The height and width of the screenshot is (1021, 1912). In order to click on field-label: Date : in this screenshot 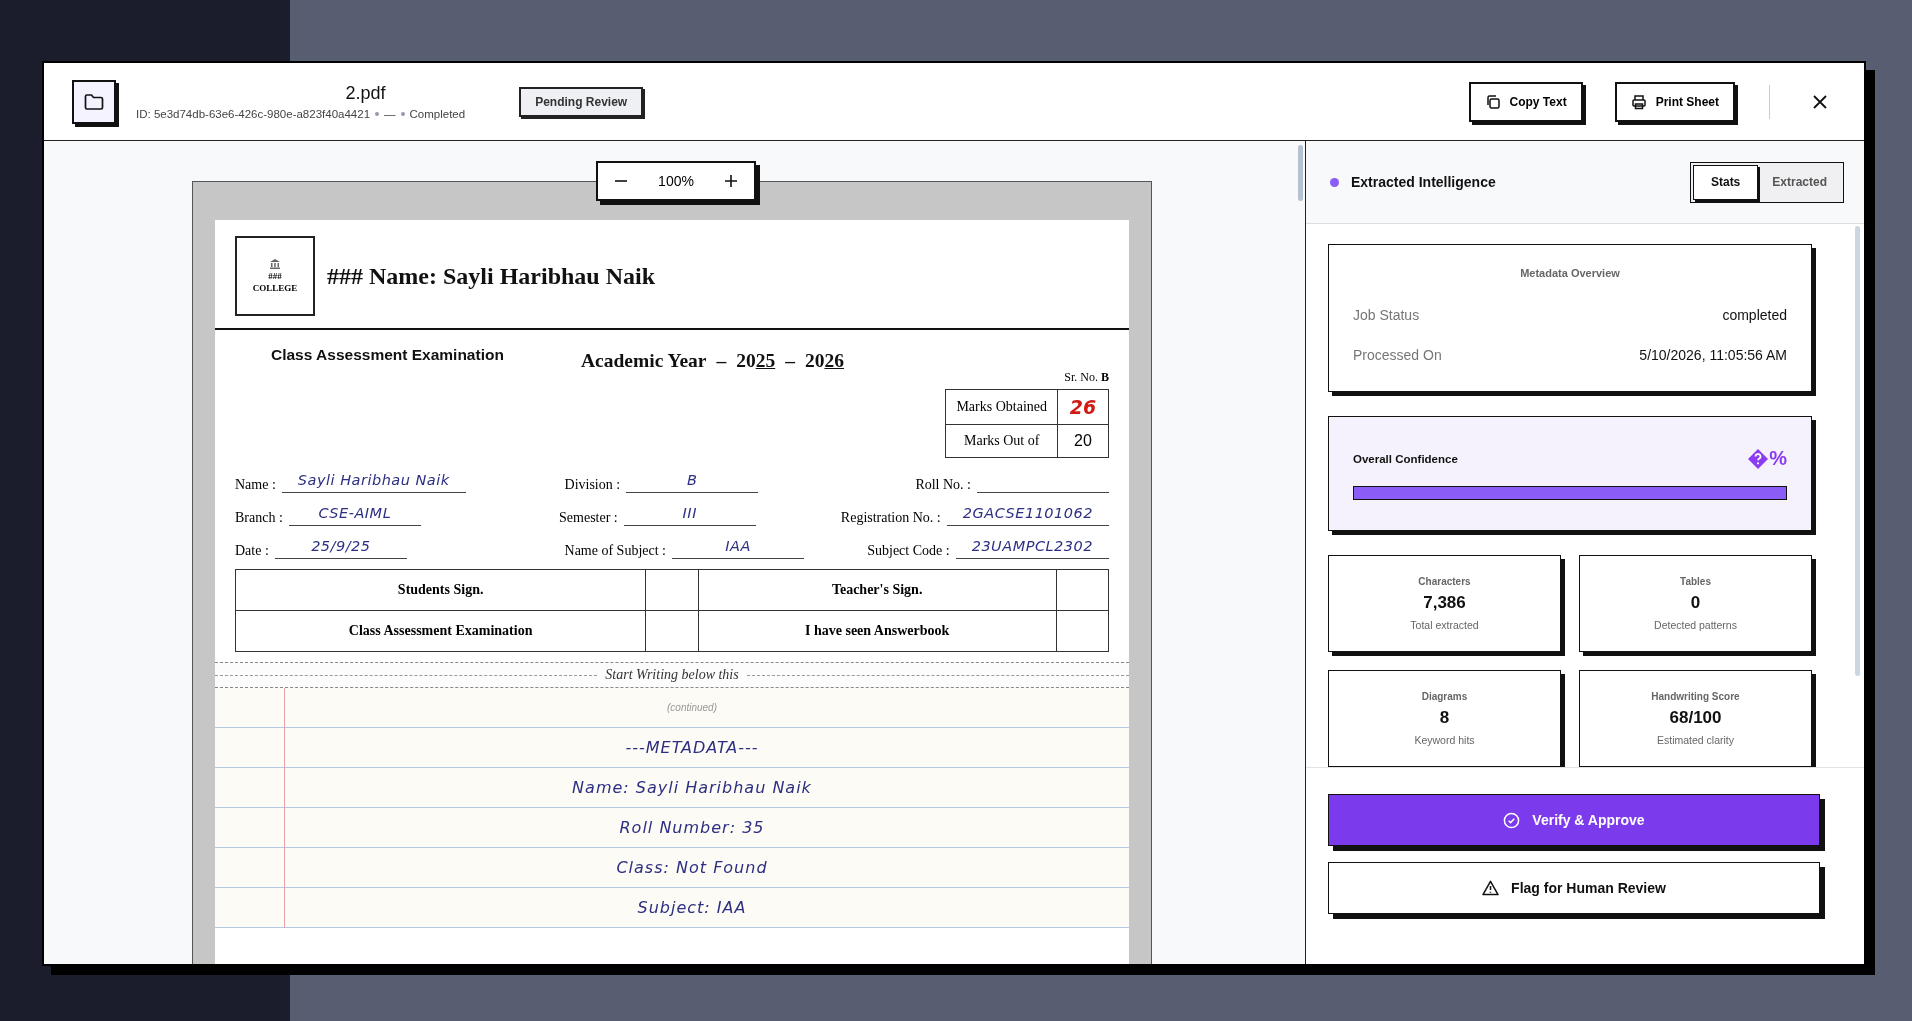, I will do `click(252, 551)`.